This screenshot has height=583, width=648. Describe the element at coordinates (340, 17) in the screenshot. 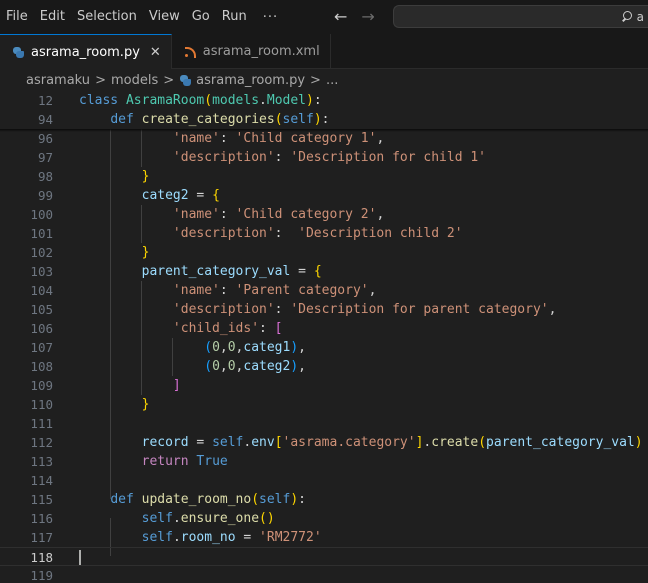

I see `back-arrow-icon: ←` at that location.